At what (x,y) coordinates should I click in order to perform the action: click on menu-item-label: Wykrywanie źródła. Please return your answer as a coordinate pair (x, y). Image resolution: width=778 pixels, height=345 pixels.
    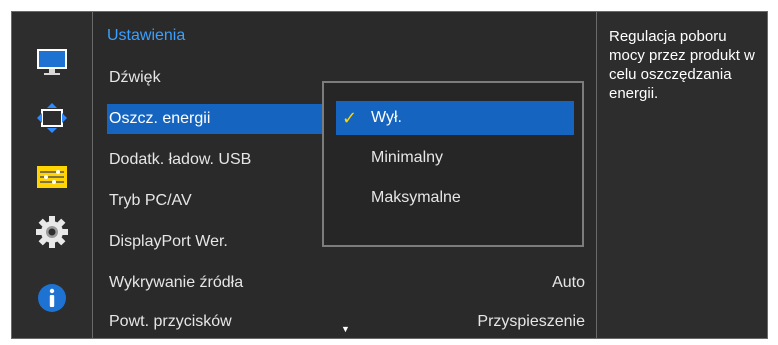
    Looking at the image, I should click on (176, 282).